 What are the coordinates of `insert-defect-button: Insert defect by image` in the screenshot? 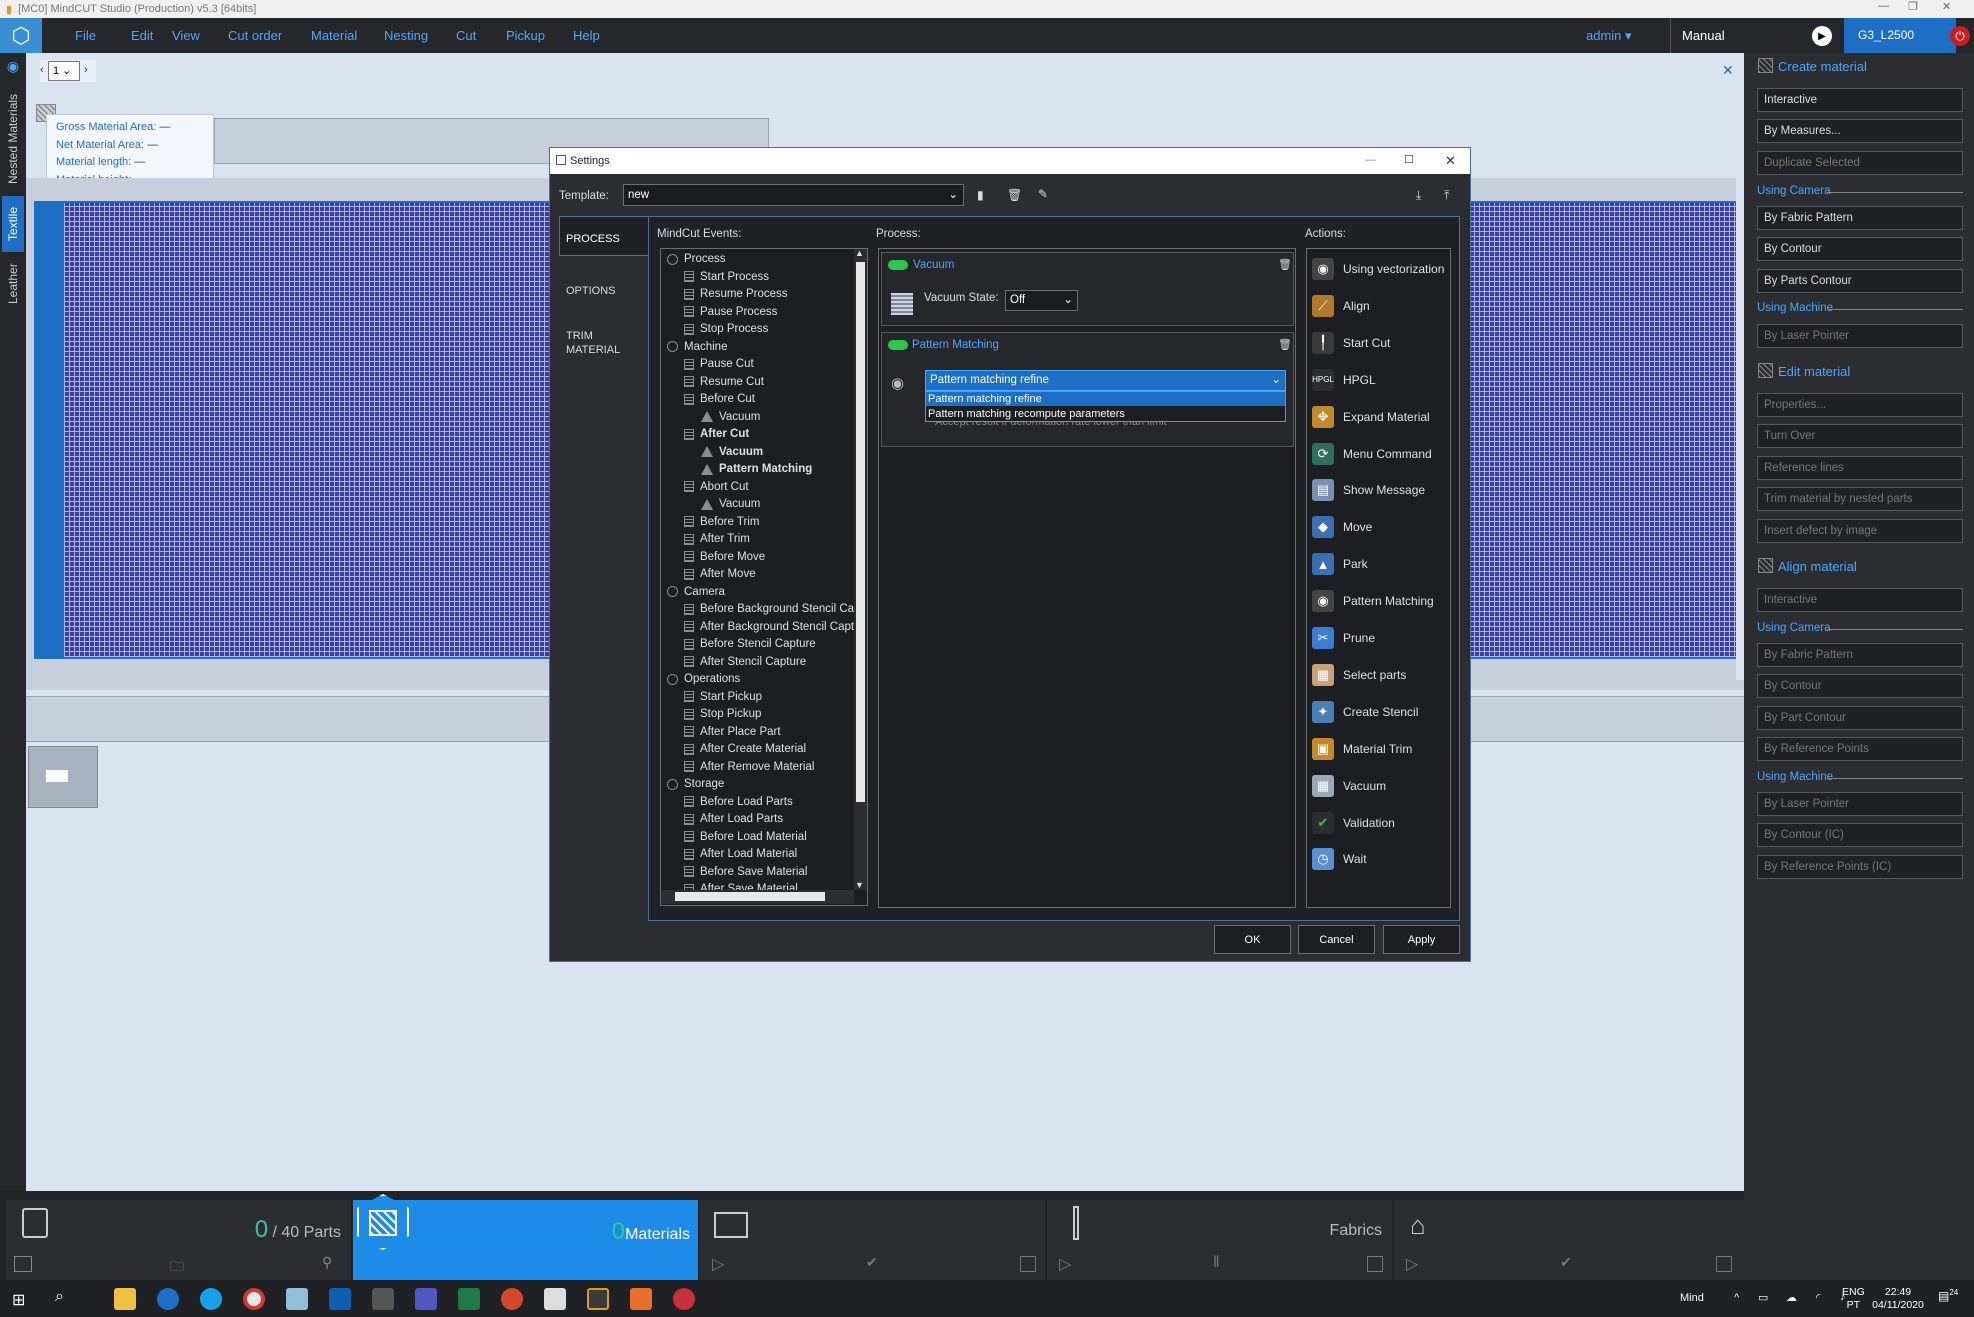 It's located at (1860, 531).